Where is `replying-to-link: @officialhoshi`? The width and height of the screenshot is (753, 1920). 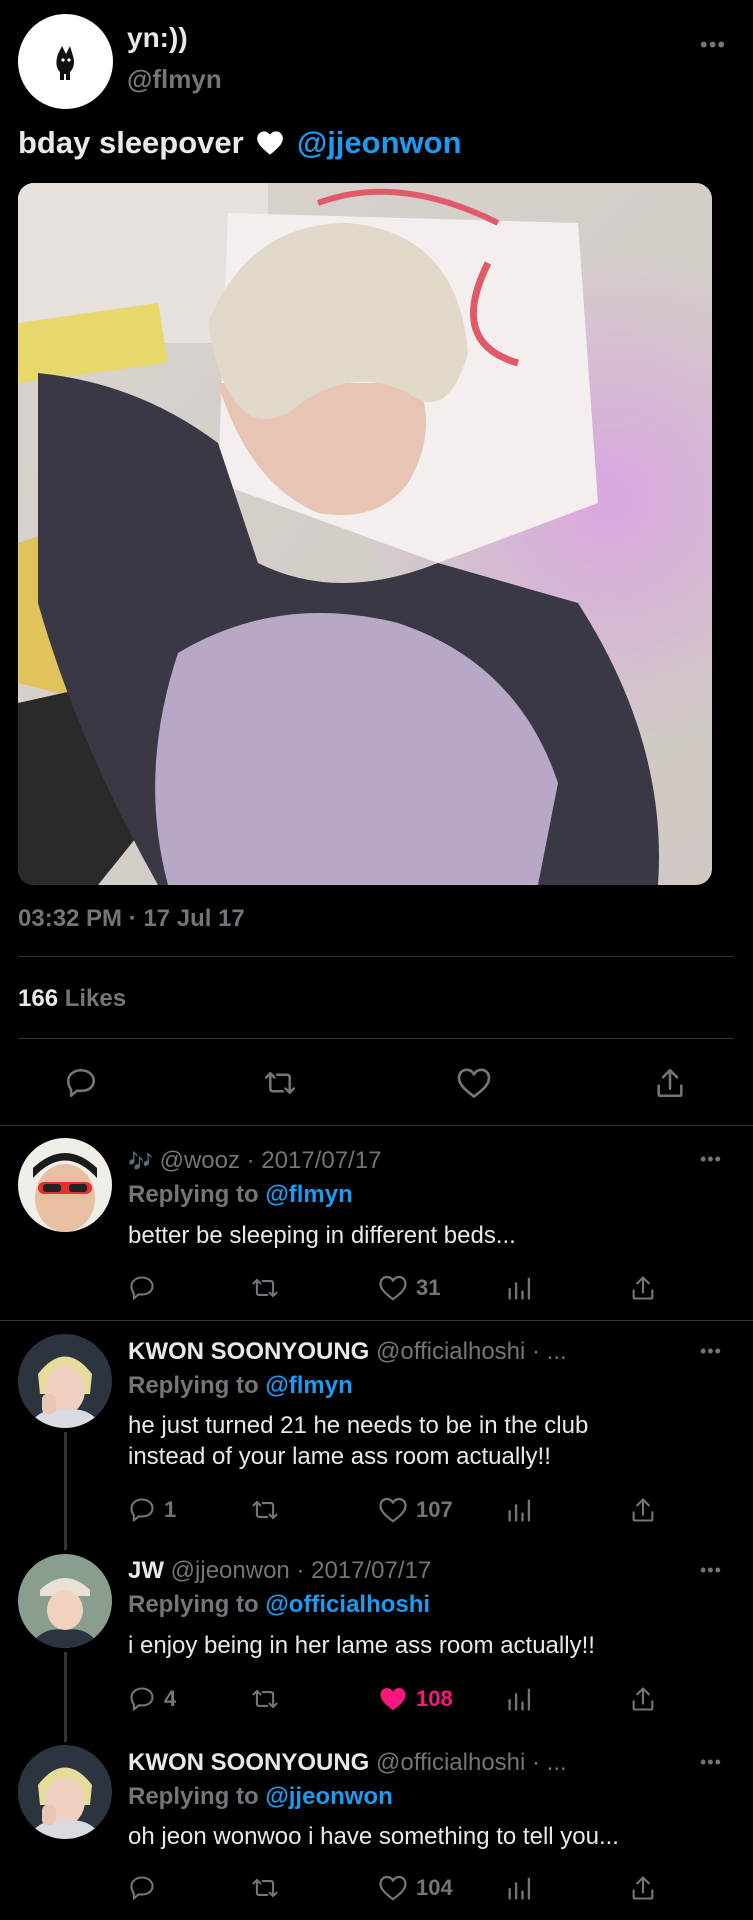
replying-to-link: @officialhoshi is located at coordinates (347, 1604).